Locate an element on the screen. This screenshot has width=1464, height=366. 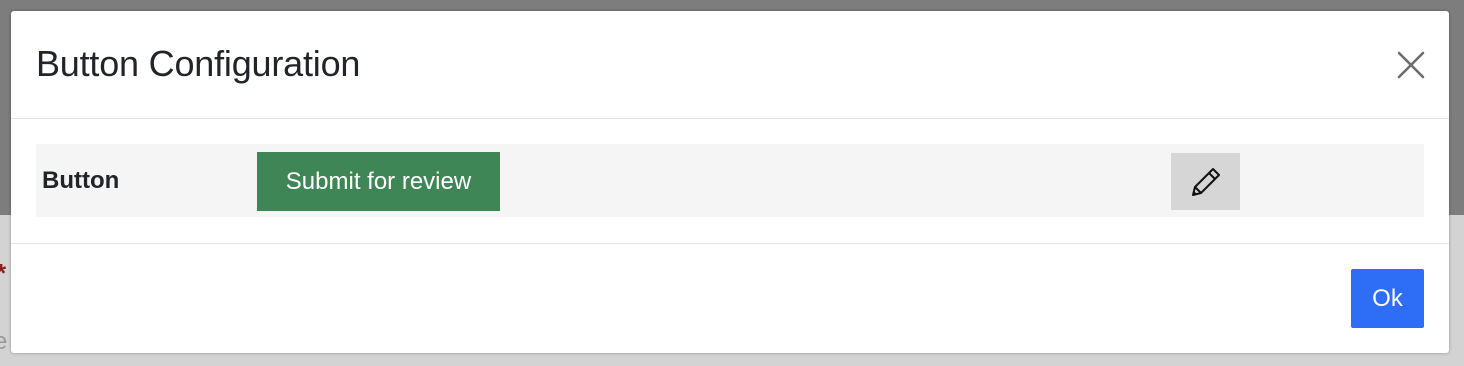
background-text-fragment: e is located at coordinates (4, 341).